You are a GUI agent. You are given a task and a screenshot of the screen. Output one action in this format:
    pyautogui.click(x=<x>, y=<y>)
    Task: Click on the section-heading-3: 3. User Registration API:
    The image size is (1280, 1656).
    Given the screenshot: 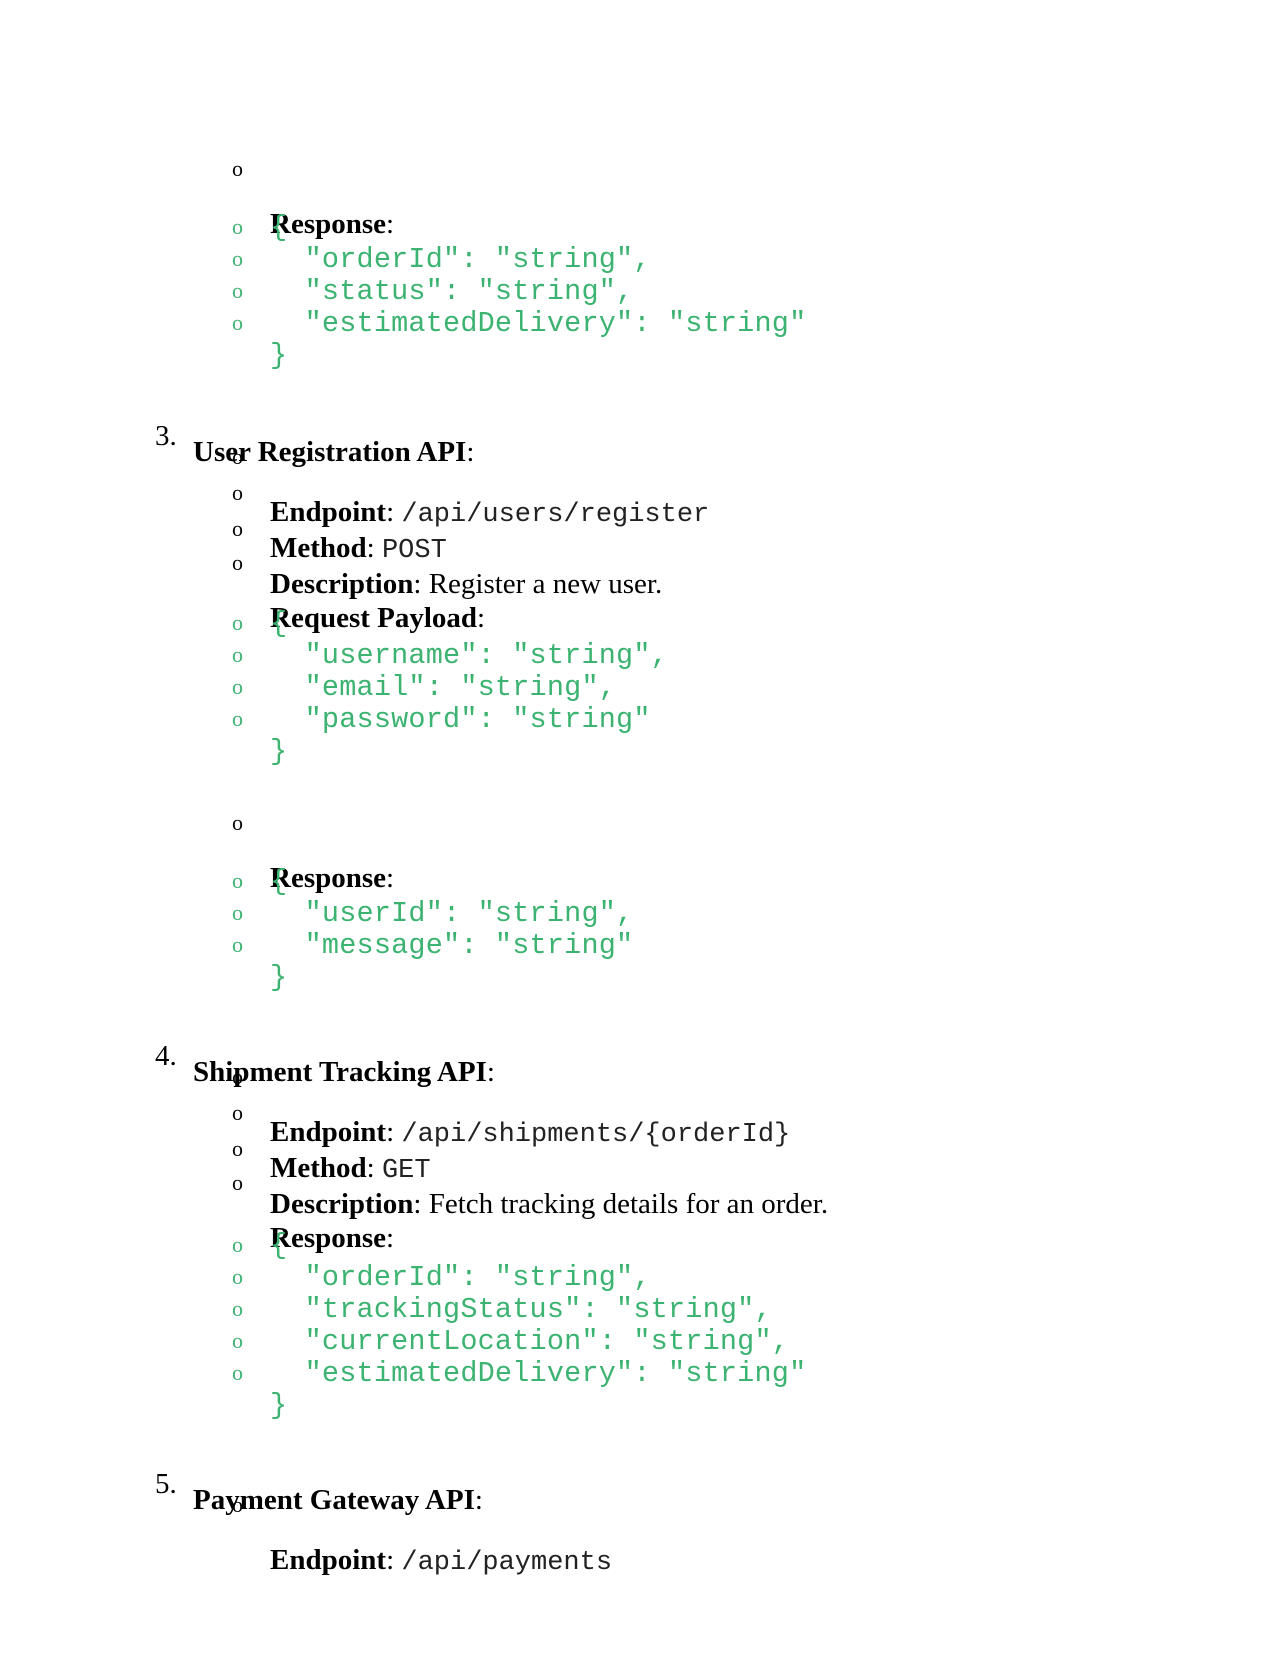 What is the action you would take?
    pyautogui.click(x=315, y=444)
    